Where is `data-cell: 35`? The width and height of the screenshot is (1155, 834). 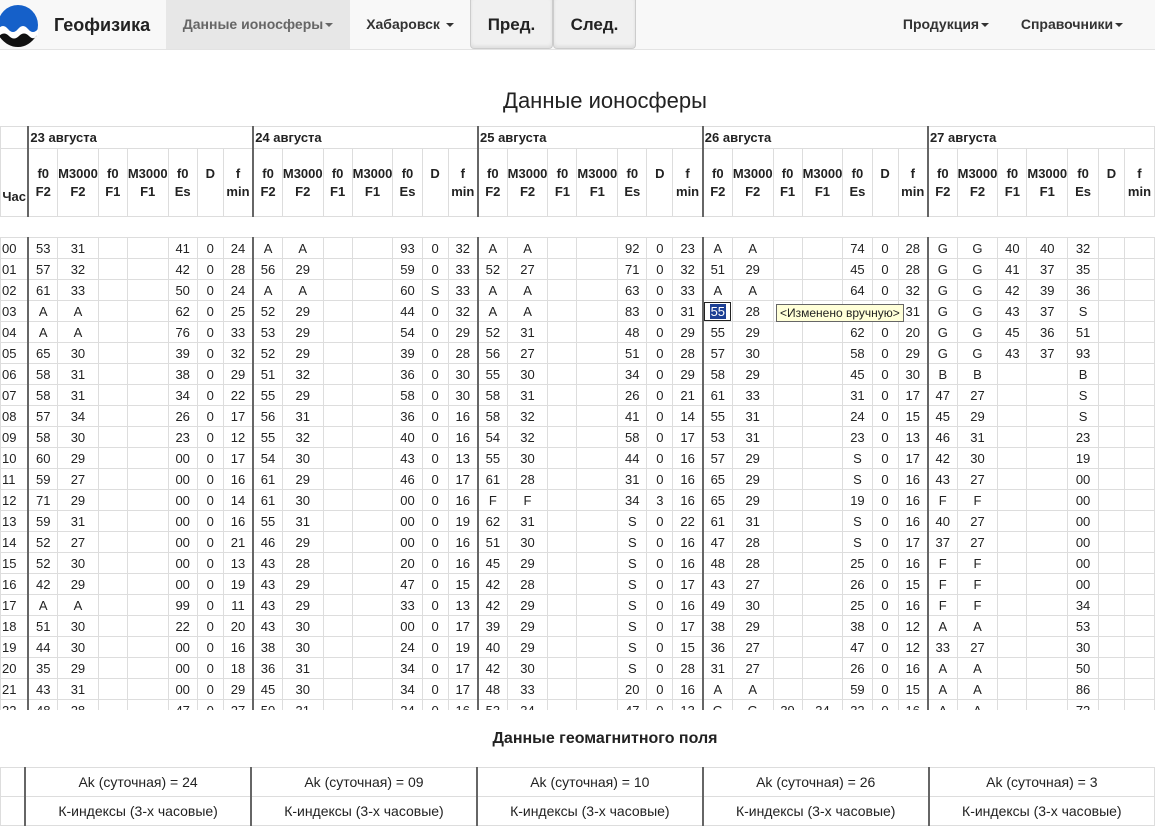
data-cell: 35 is located at coordinates (1083, 269).